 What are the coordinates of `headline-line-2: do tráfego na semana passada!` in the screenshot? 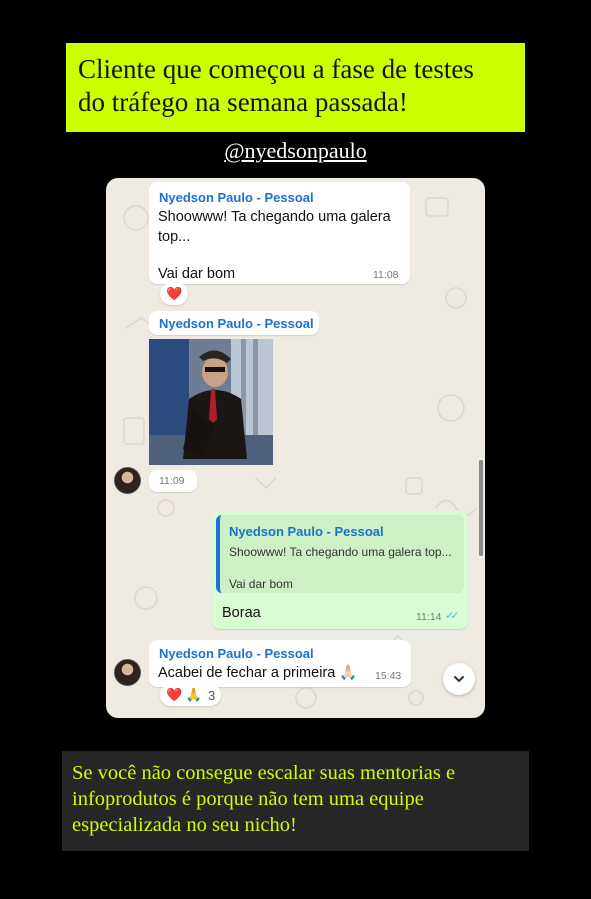 It's located at (243, 102).